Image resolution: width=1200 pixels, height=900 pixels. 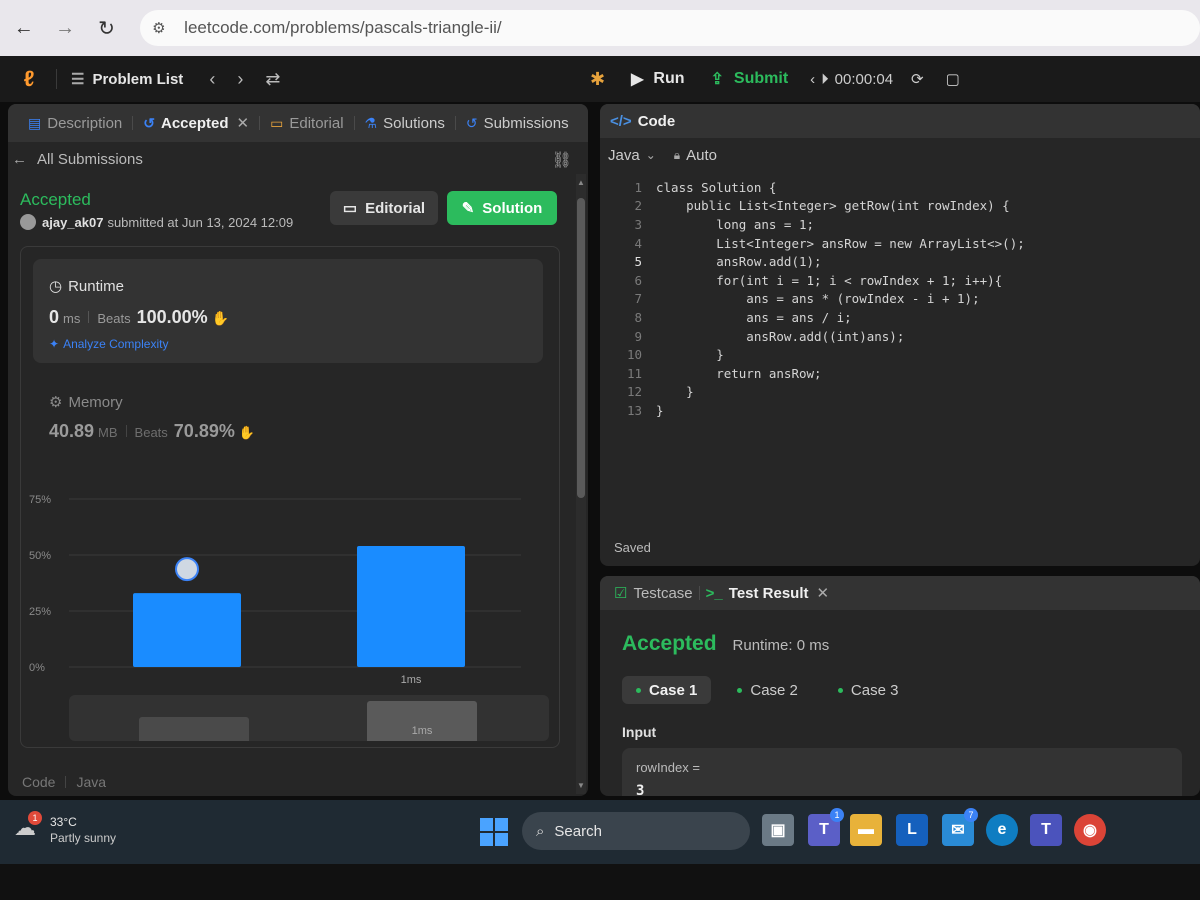 I want to click on timer-play-icon: ⏵, so click(x=825, y=79).